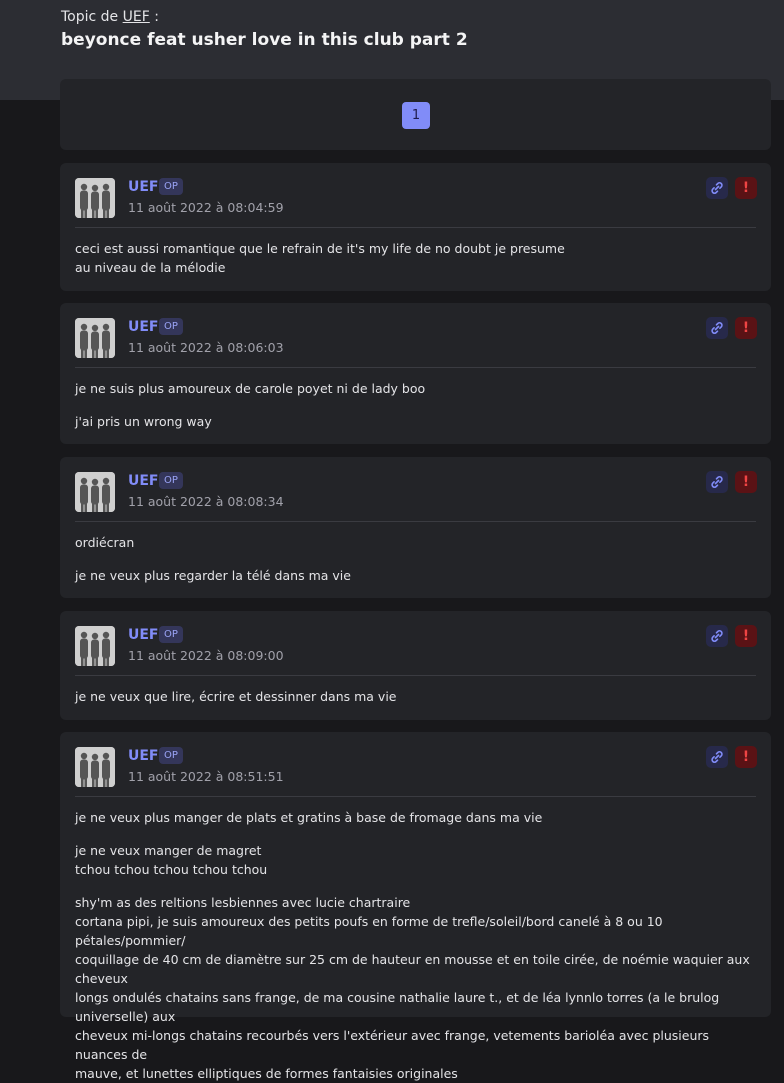  What do you see at coordinates (417, 542) in the screenshot?
I see `post-paragraph: ordiécran` at bounding box center [417, 542].